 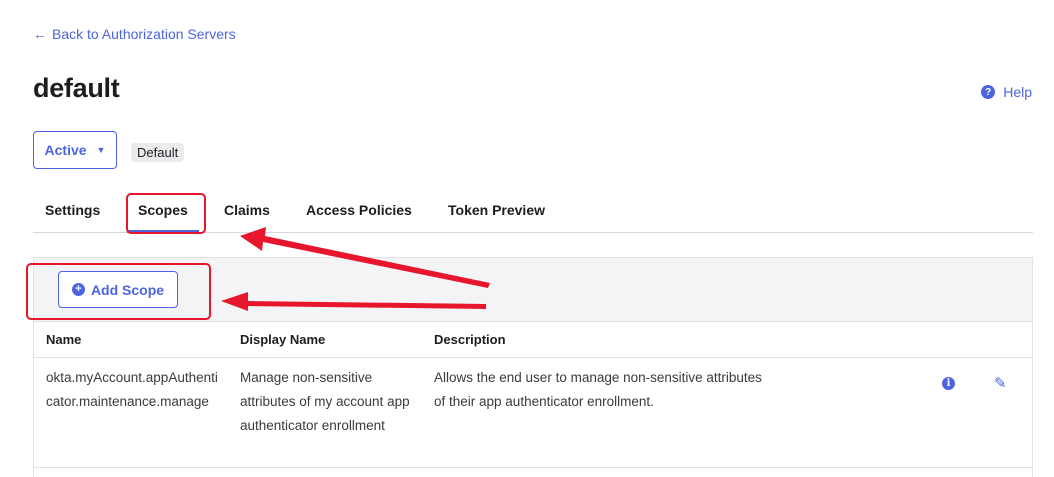 I want to click on annotation-arrow-to-add-scope, so click(x=353, y=301).